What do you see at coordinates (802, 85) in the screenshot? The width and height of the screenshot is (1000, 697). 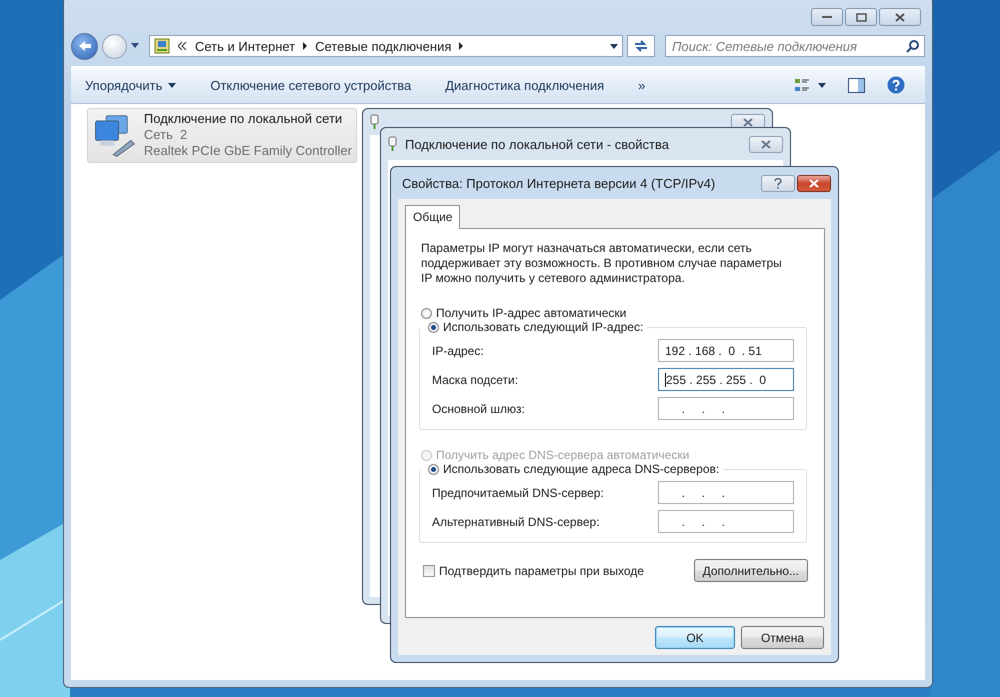 I see `list-view-icon` at bounding box center [802, 85].